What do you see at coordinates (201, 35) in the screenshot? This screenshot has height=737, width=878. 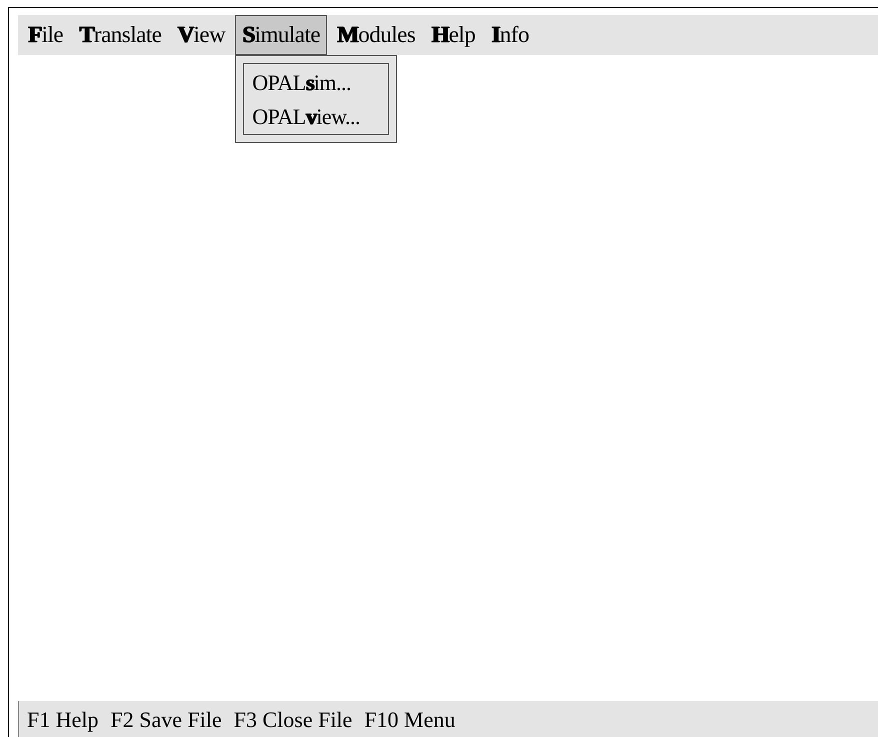 I see `menu-item: View` at bounding box center [201, 35].